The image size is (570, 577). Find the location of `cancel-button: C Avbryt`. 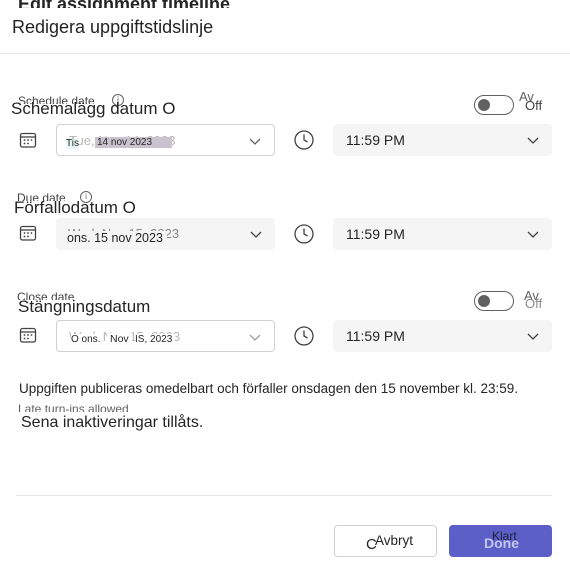

cancel-button: C Avbryt is located at coordinates (385, 541).